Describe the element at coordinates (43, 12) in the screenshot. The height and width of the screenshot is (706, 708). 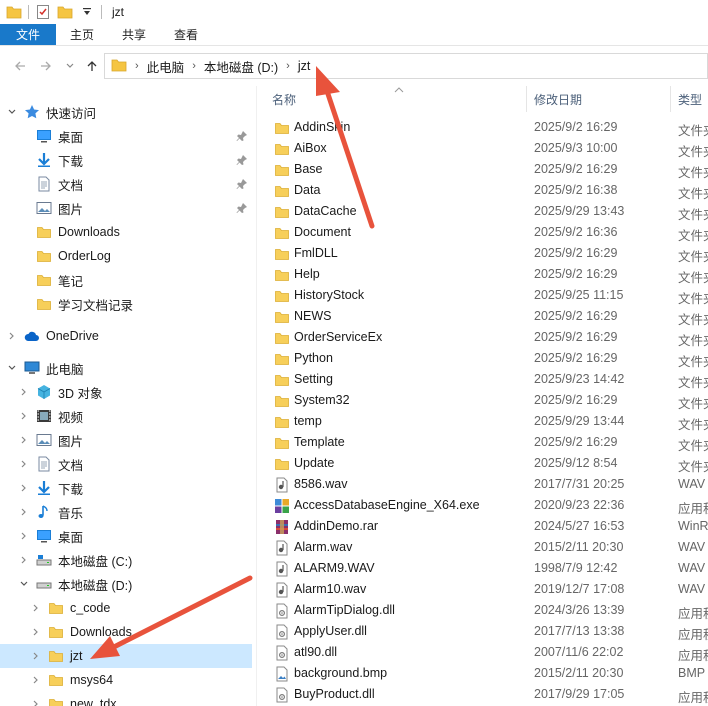
I see `properties-icon` at that location.